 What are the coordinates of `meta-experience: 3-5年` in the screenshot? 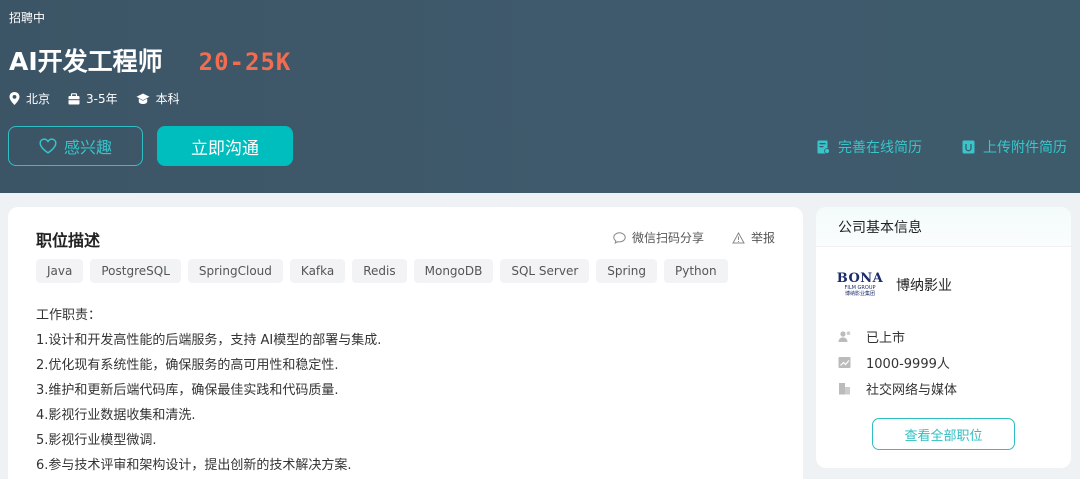 It's located at (93, 98).